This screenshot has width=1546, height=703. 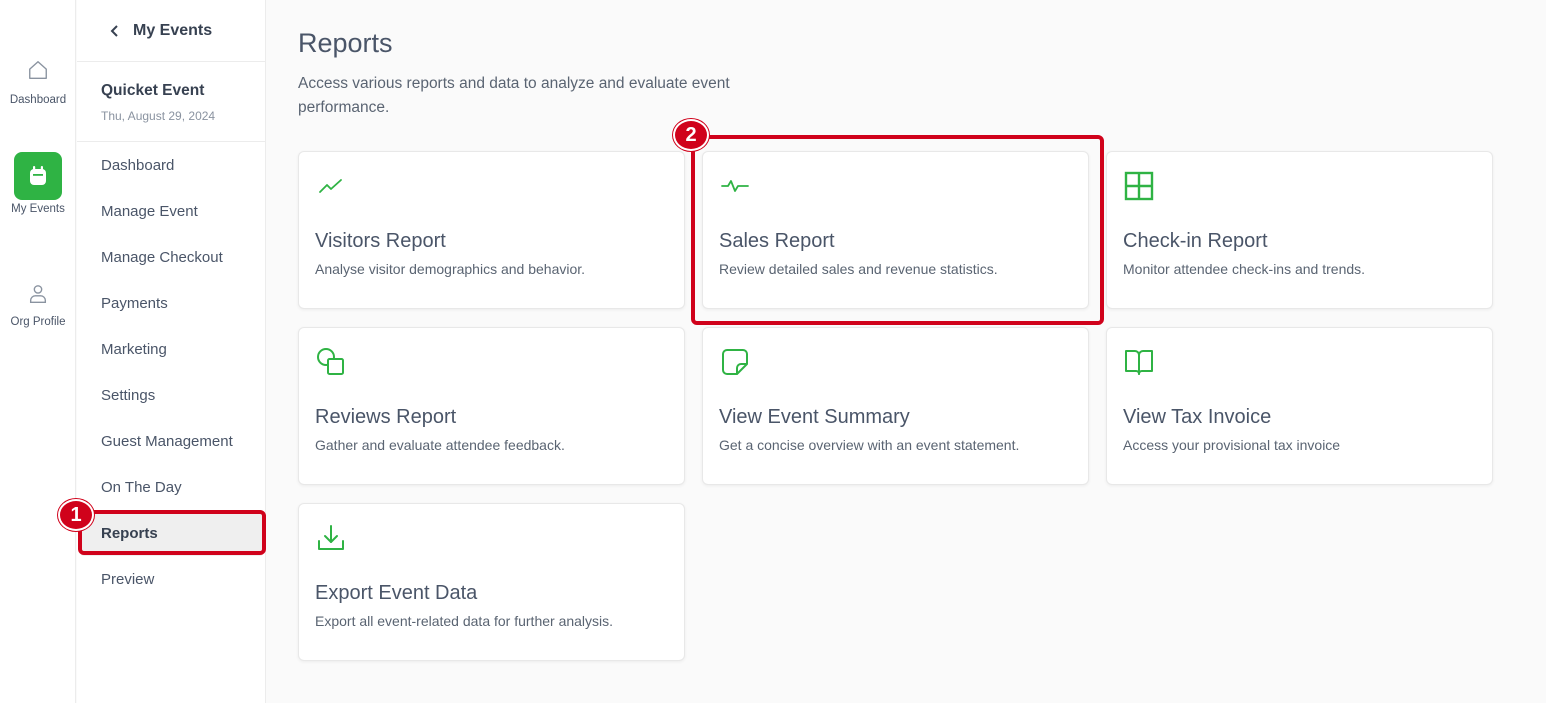 I want to click on step-badge-2: 2, so click(x=691, y=135).